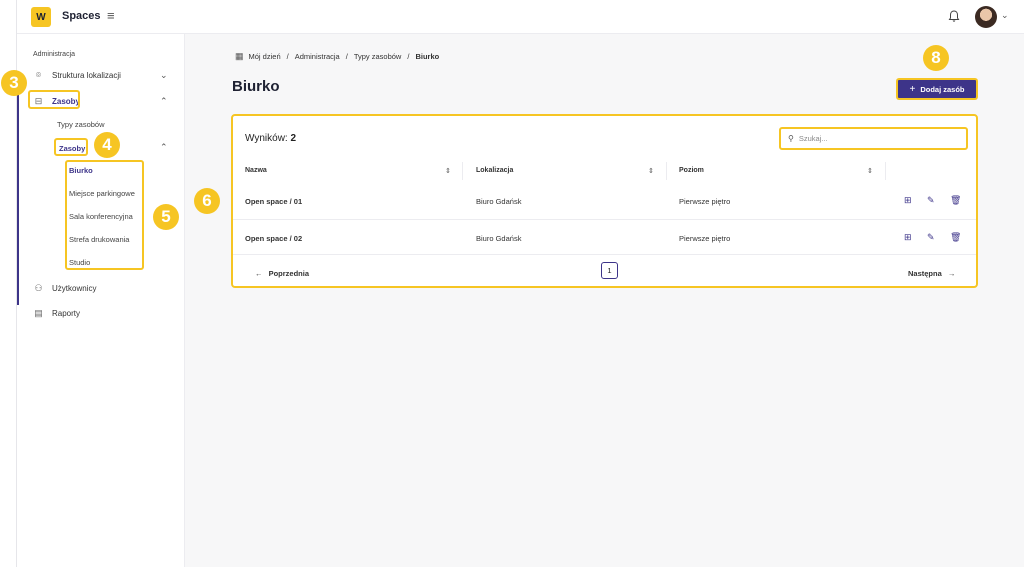 The width and height of the screenshot is (1024, 567). I want to click on plus-icon: +, so click(912, 89).